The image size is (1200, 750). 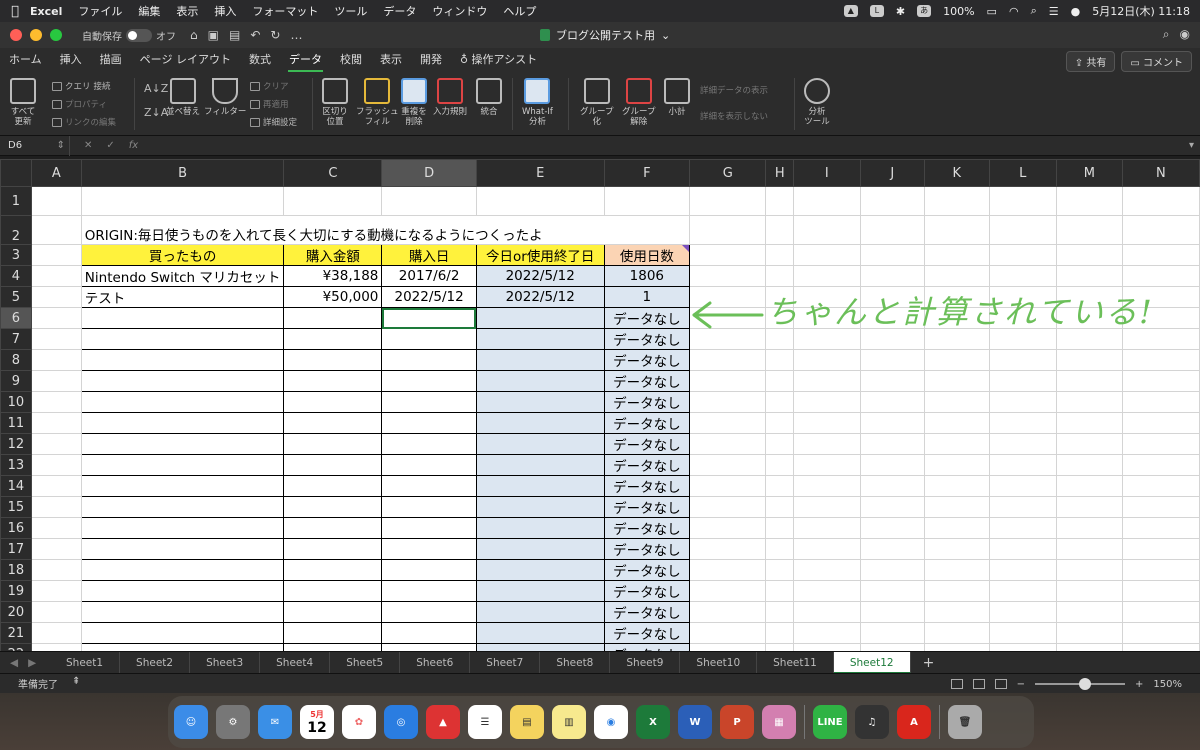 What do you see at coordinates (182, 255) in the screenshot?
I see `header-item: 買ったもの` at bounding box center [182, 255].